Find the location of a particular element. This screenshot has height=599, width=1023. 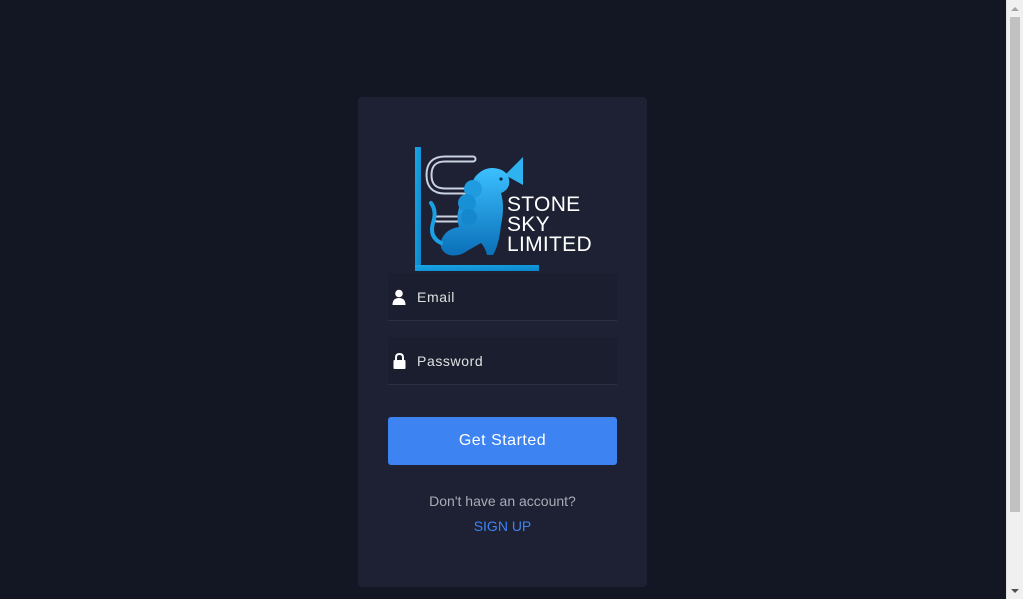

lock-icon is located at coordinates (399, 361).